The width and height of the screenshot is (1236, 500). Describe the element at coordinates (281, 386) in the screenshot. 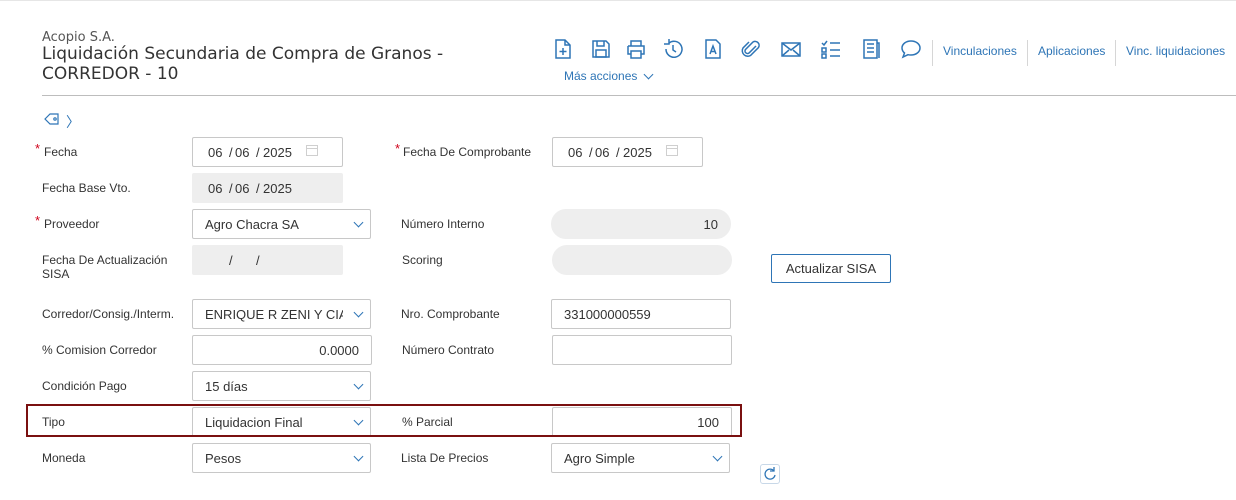

I see `condicion-pago-select: 15 días` at that location.